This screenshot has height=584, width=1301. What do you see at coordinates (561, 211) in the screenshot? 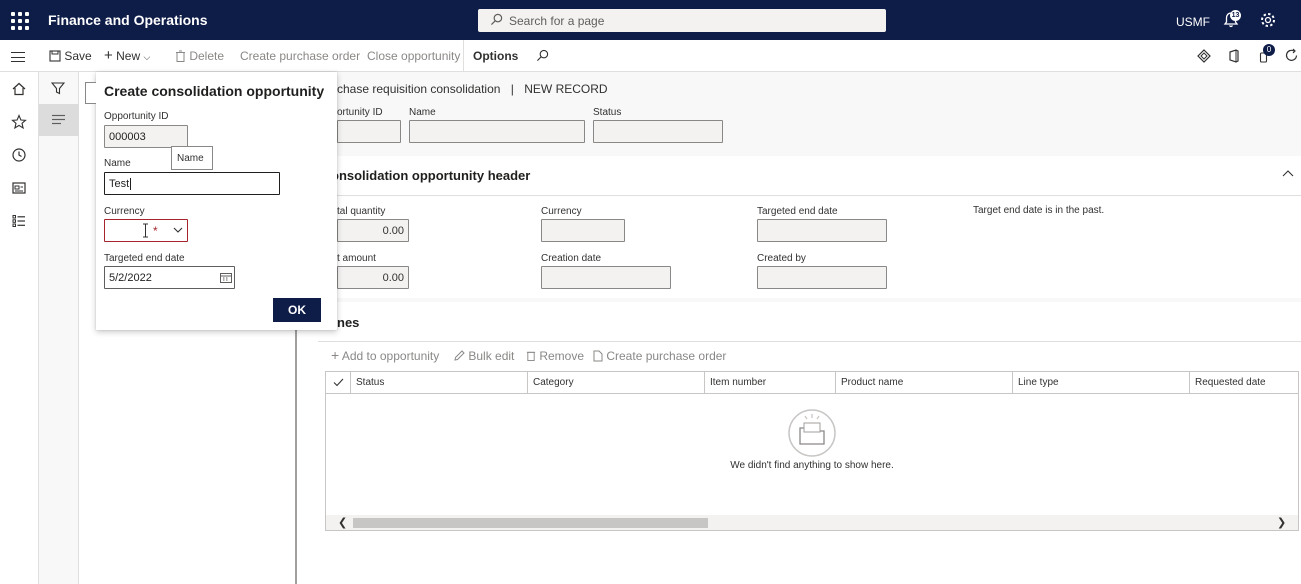
I see `currency-label: Currency` at bounding box center [561, 211].